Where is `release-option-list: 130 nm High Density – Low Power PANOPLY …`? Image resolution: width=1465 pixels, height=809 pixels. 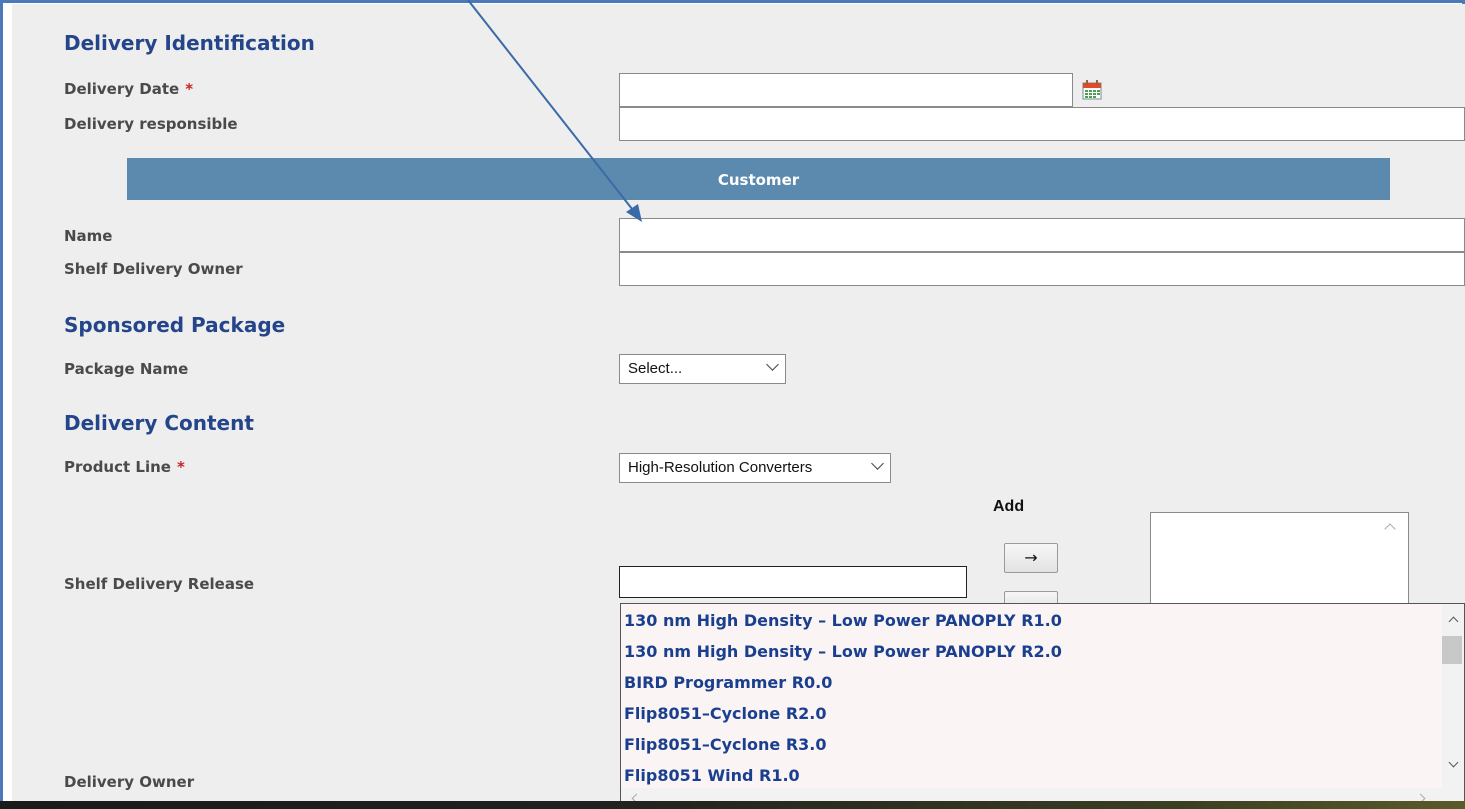 release-option-list: 130 nm High Density – Low Power PANOPLY … is located at coordinates (1032, 697).